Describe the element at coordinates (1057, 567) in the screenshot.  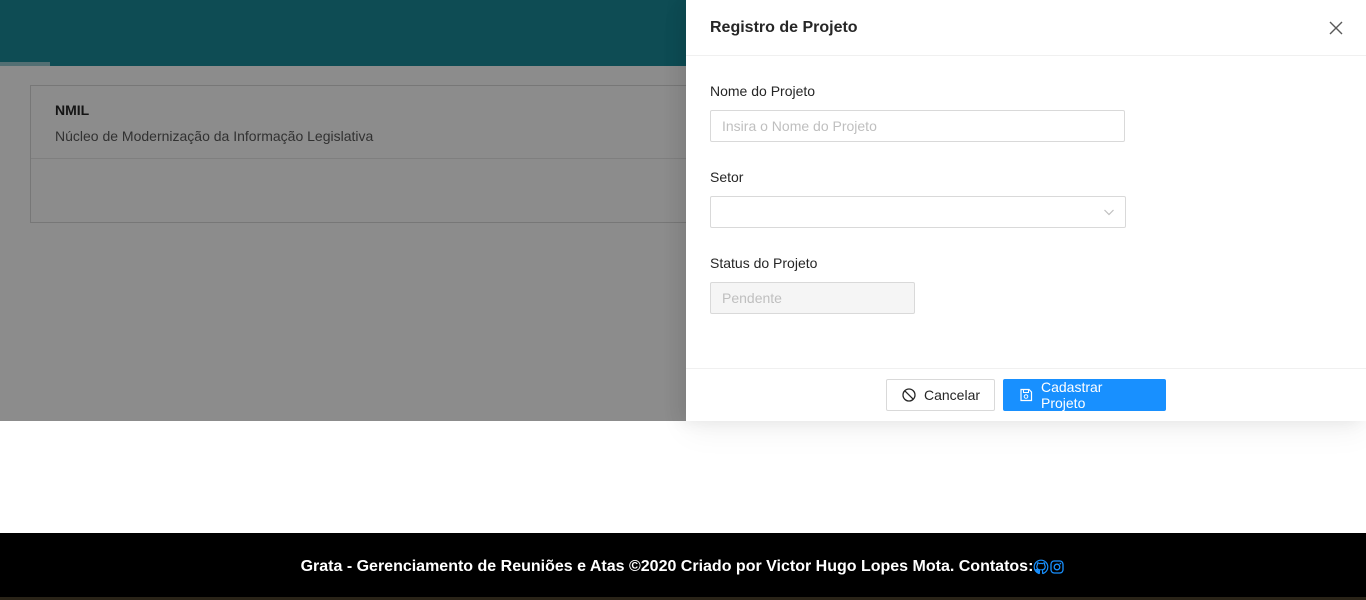
I see `instagram-icon` at that location.